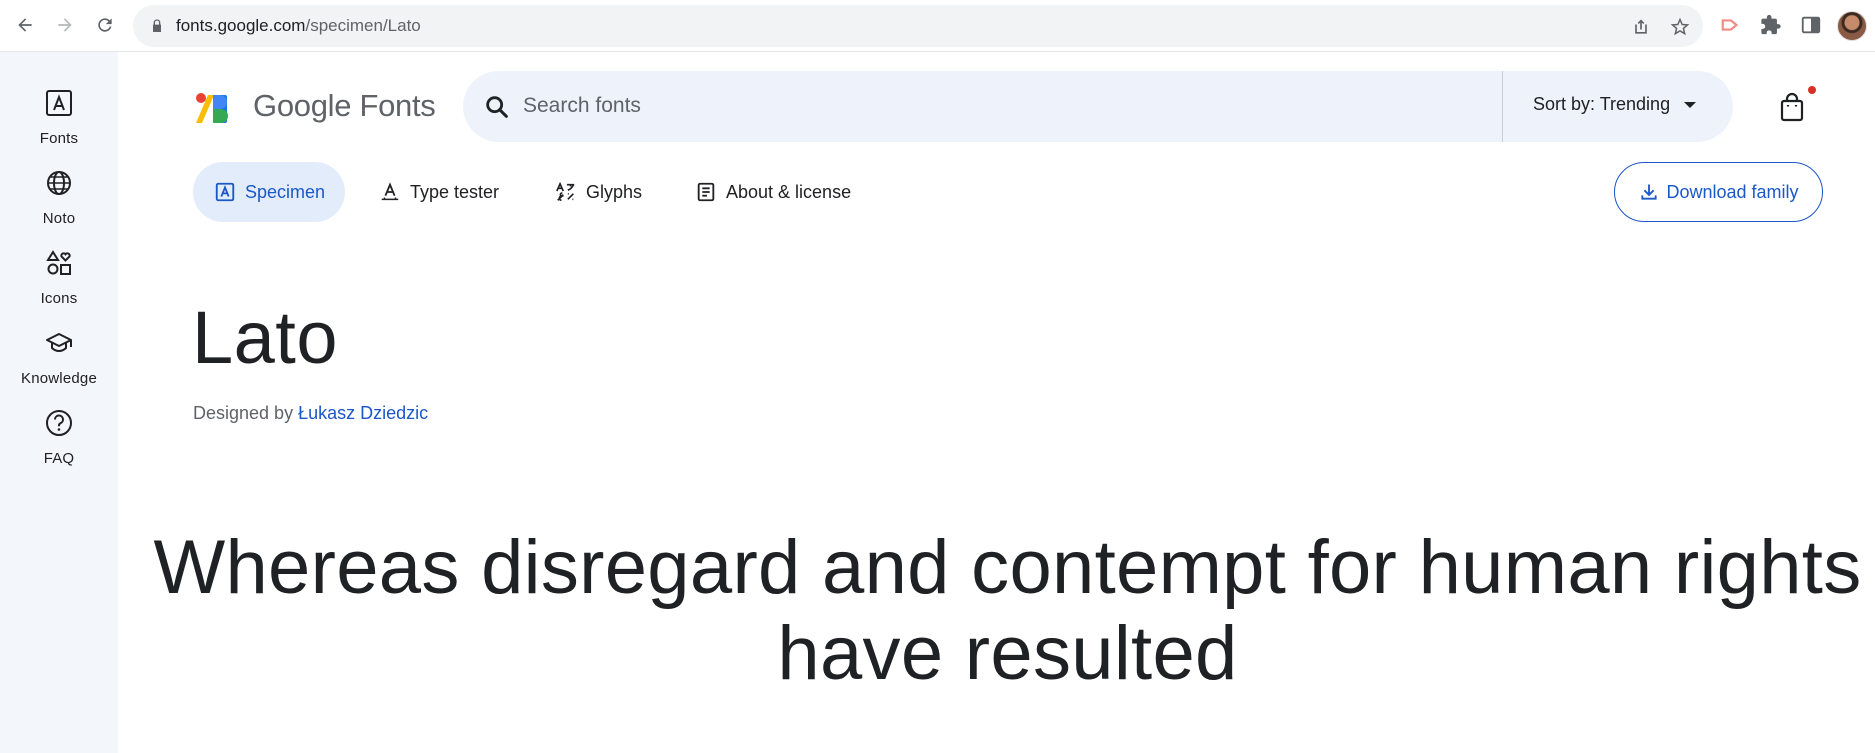 This screenshot has height=753, width=1875. What do you see at coordinates (59, 444) in the screenshot?
I see `rail-item-faq: FAQ` at bounding box center [59, 444].